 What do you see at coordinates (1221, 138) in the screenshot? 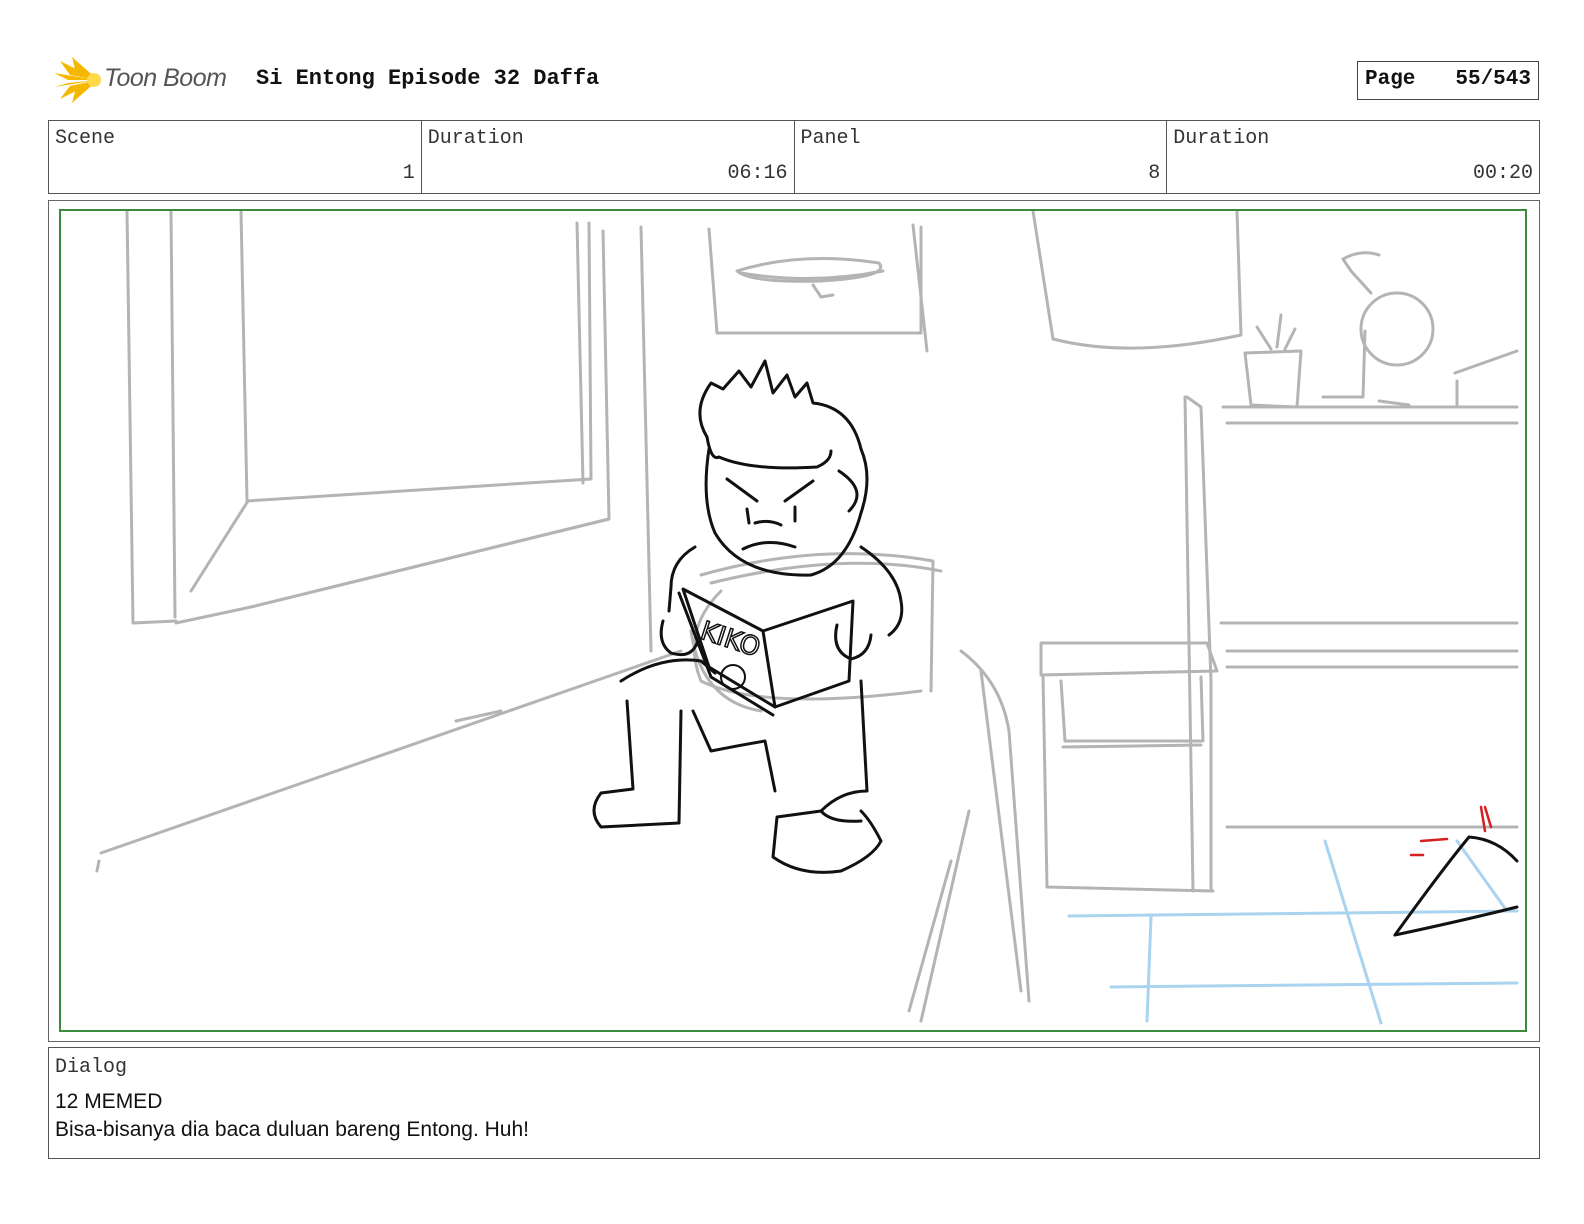
I see `panel-duration-label: Duration` at bounding box center [1221, 138].